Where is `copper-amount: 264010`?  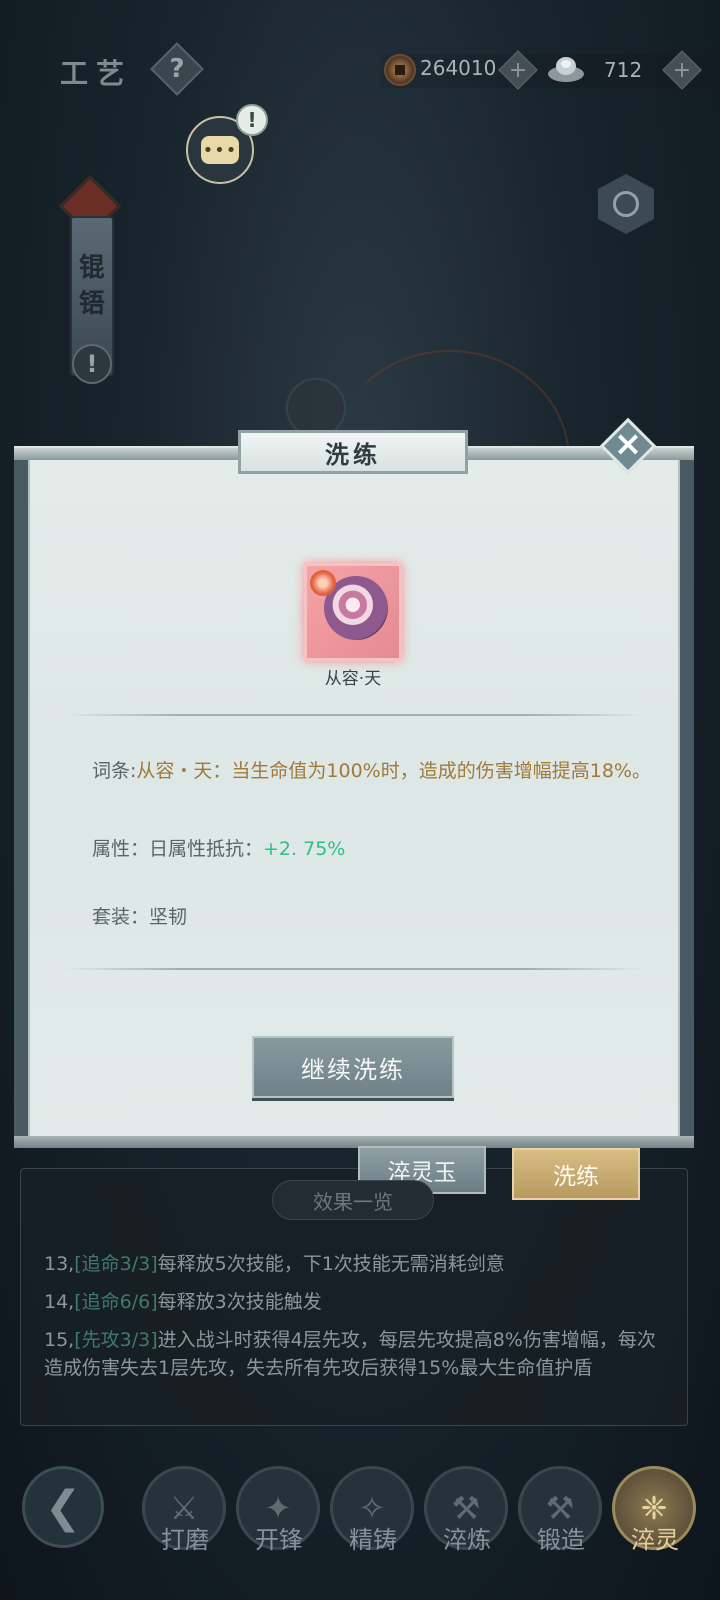
copper-amount: 264010 is located at coordinates (458, 68).